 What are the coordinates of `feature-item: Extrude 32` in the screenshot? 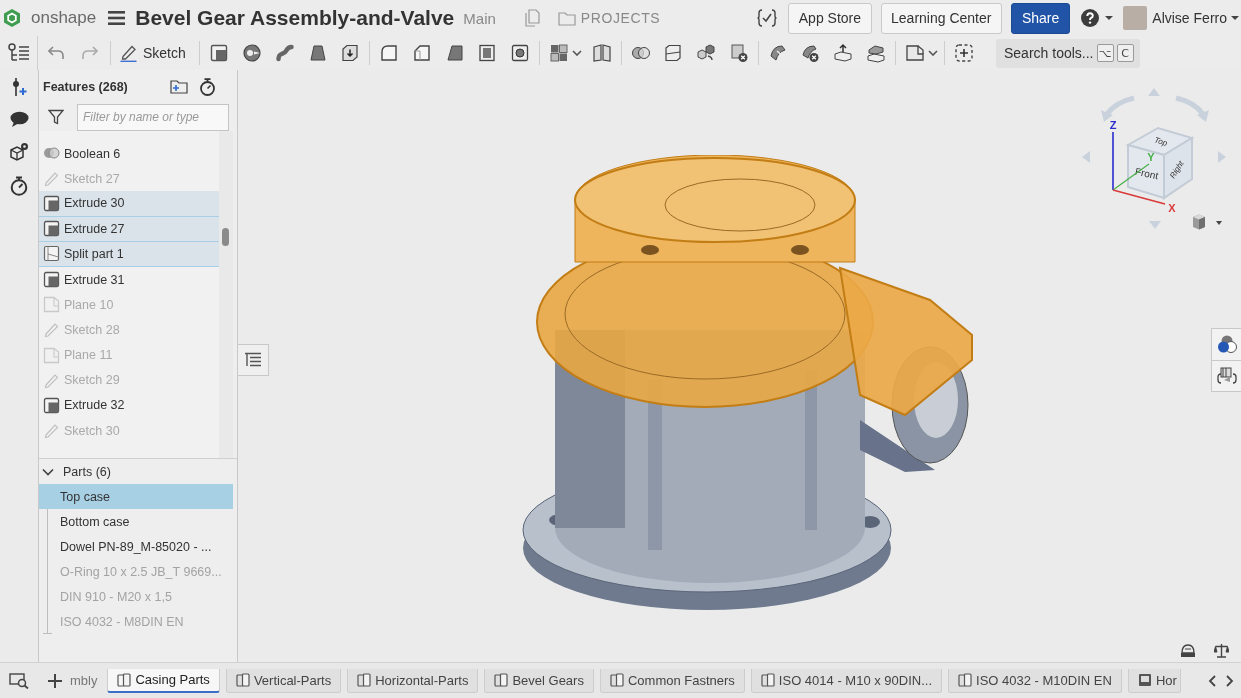 It's located at (129, 405).